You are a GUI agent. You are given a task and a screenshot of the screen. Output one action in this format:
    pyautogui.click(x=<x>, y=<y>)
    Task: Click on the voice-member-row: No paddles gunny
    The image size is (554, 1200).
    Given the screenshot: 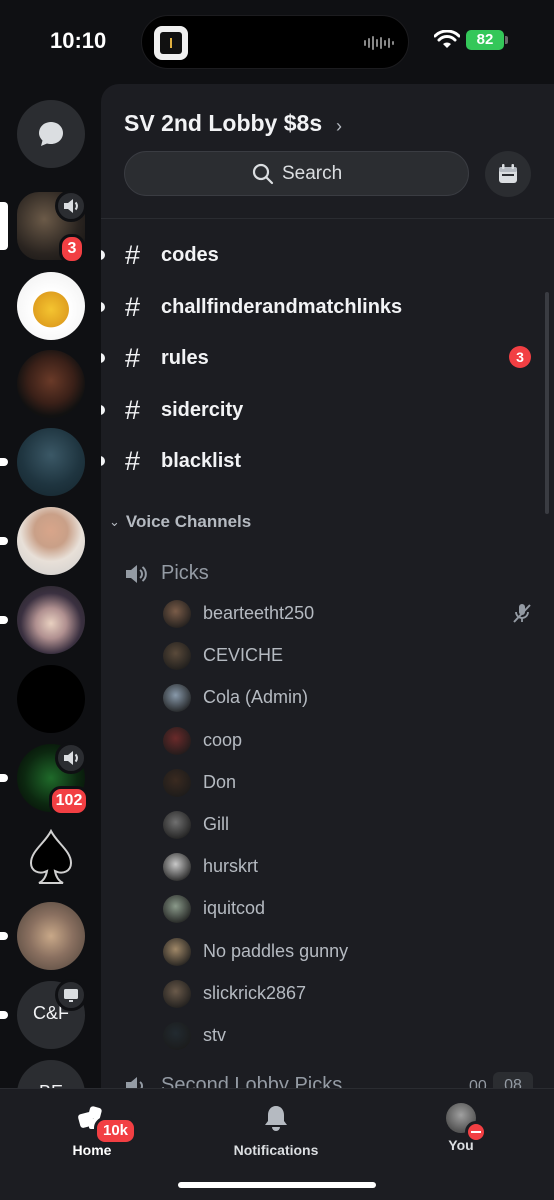 What is the action you would take?
    pyautogui.click(x=327, y=953)
    